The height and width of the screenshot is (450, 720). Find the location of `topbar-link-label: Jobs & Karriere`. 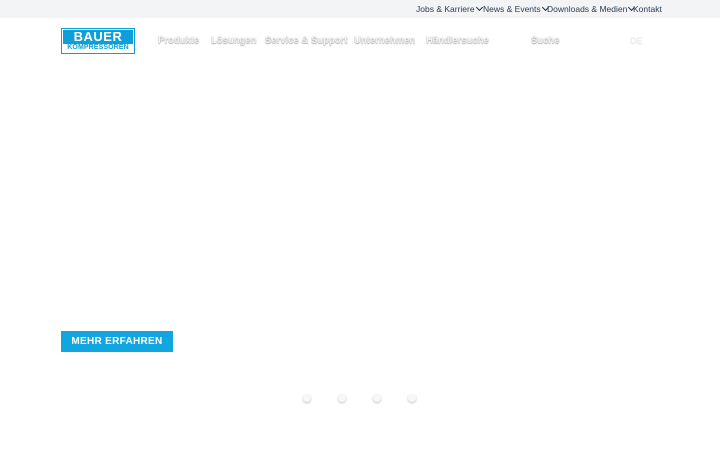

topbar-link-label: Jobs & Karriere is located at coordinates (445, 9).